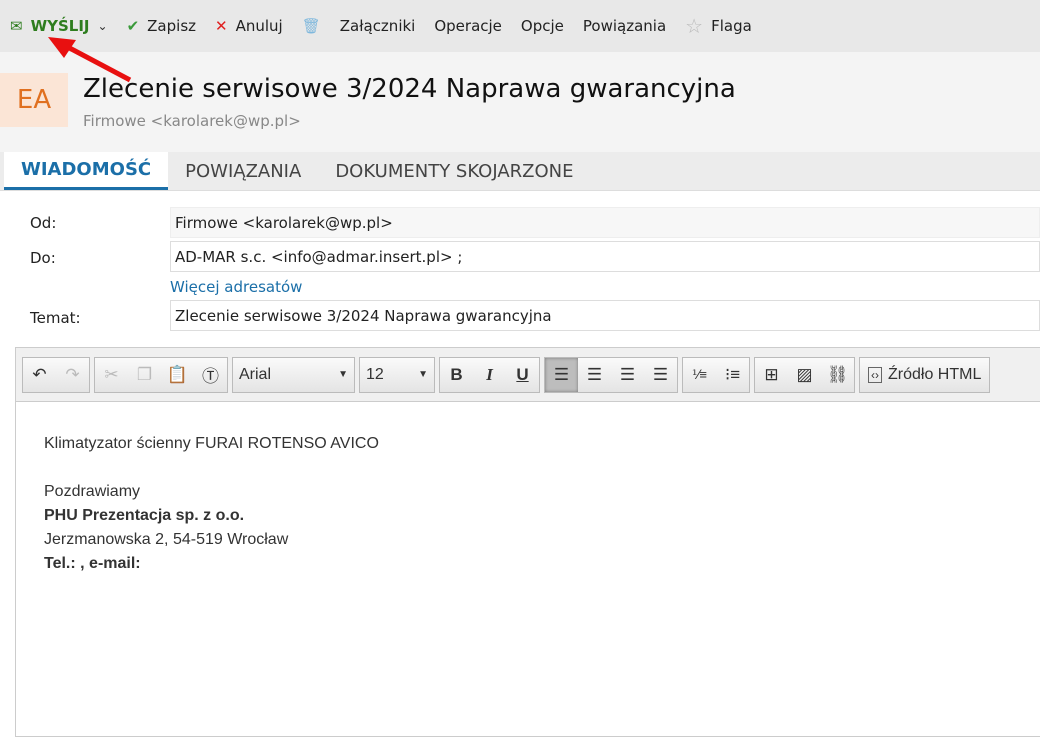 Image resolution: width=1040 pixels, height=737 pixels. What do you see at coordinates (875, 374) in the screenshot?
I see `html-file-icon: ‹›` at bounding box center [875, 374].